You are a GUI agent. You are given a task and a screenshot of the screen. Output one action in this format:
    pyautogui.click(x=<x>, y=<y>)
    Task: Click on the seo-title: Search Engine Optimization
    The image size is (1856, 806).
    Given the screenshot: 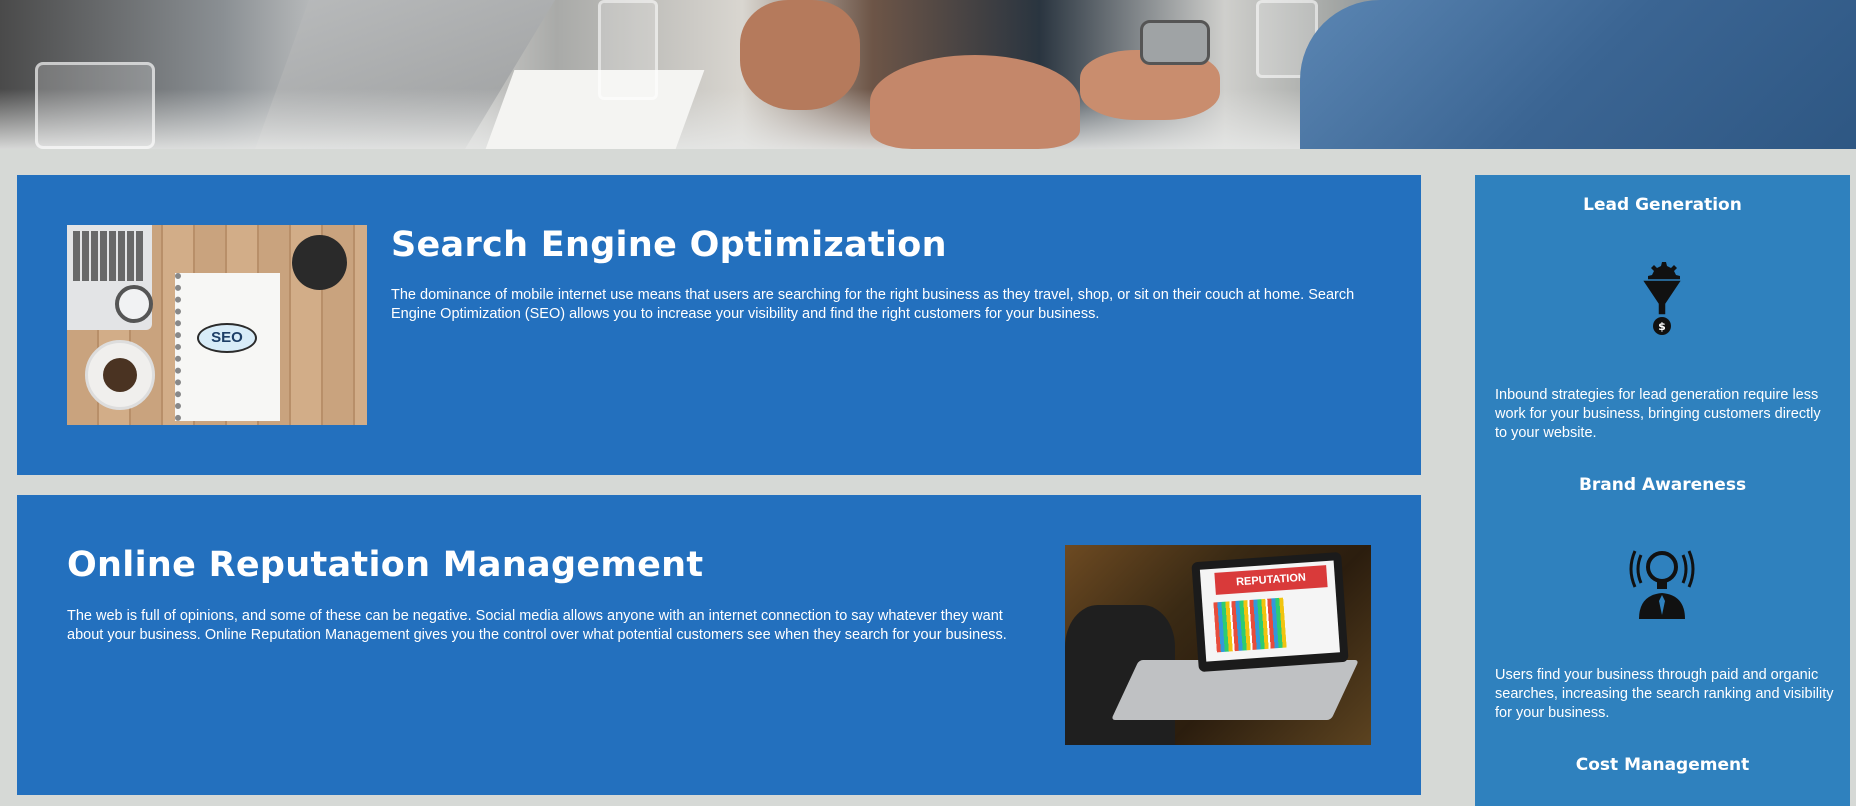 What is the action you would take?
    pyautogui.click(x=669, y=245)
    